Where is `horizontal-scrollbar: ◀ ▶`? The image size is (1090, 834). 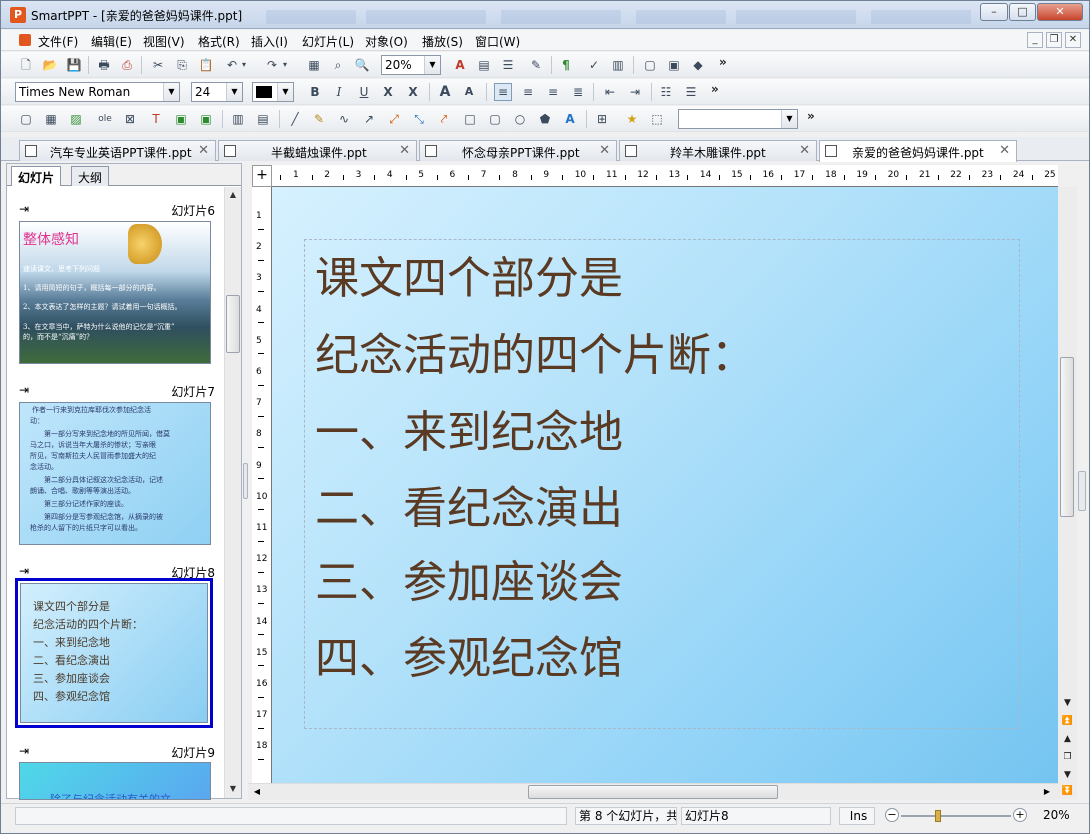
horizontal-scrollbar: ◀ ▶ is located at coordinates (653, 791).